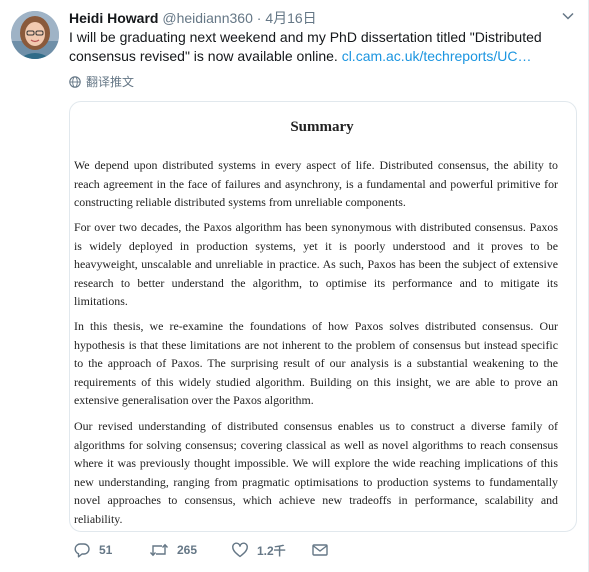 The height and width of the screenshot is (572, 589). Describe the element at coordinates (106, 550) in the screenshot. I see `reply-count: 51` at that location.